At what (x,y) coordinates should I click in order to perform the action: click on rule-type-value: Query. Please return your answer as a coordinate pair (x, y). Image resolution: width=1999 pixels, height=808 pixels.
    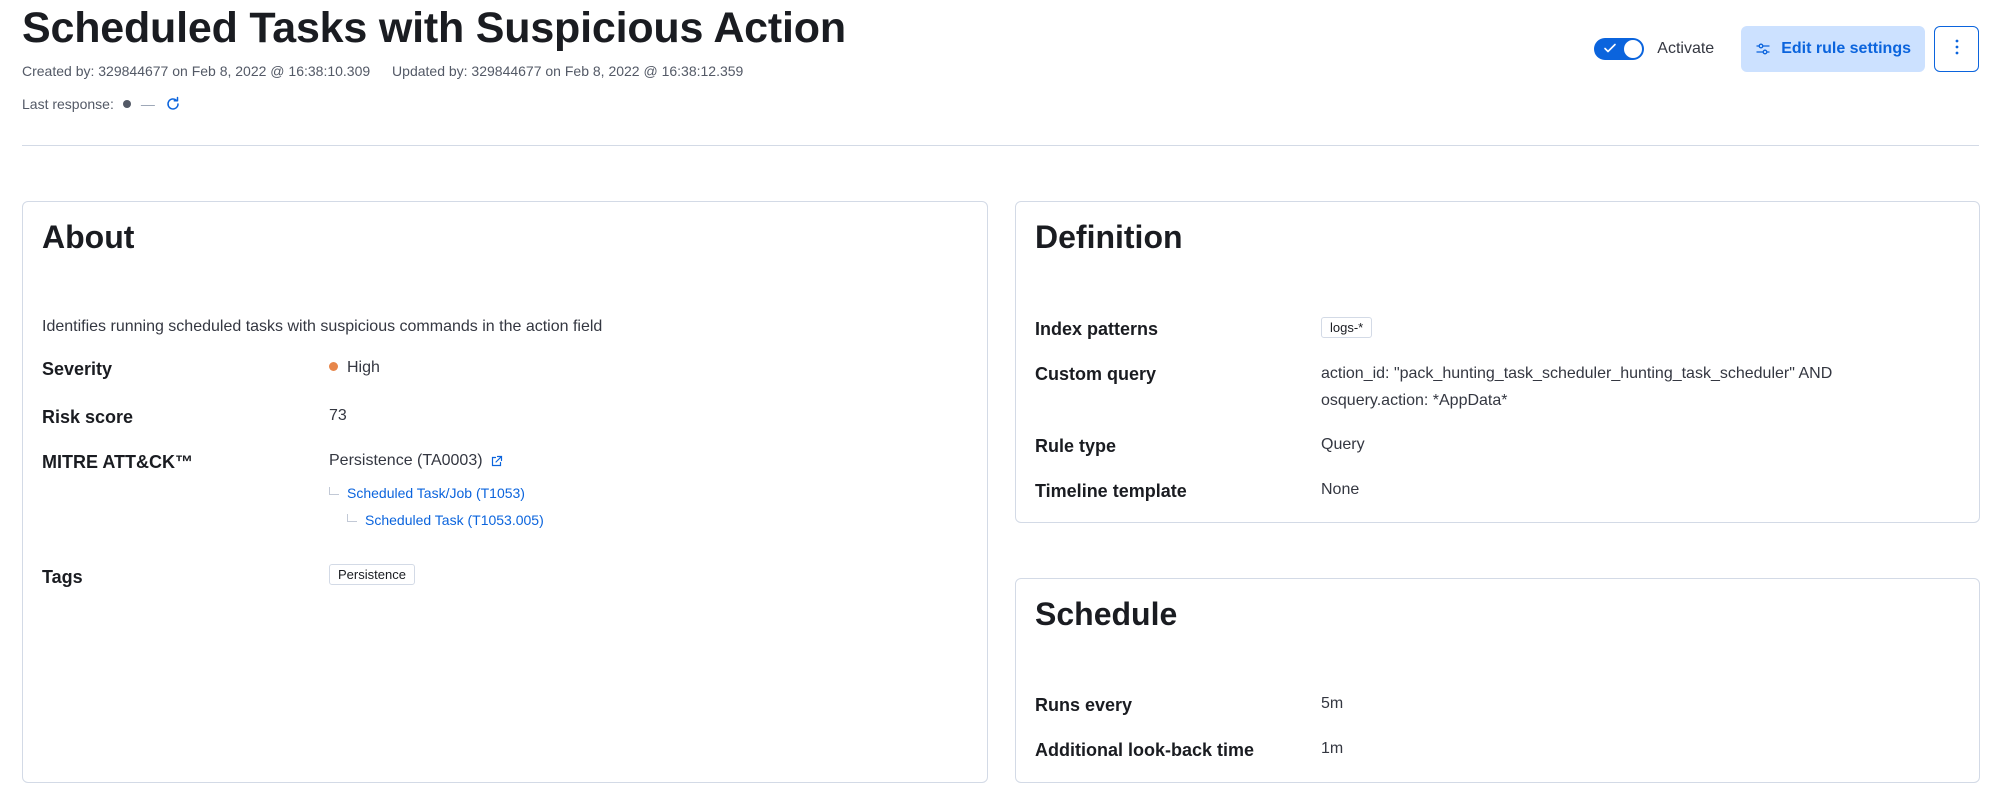
    Looking at the image, I should click on (1343, 444).